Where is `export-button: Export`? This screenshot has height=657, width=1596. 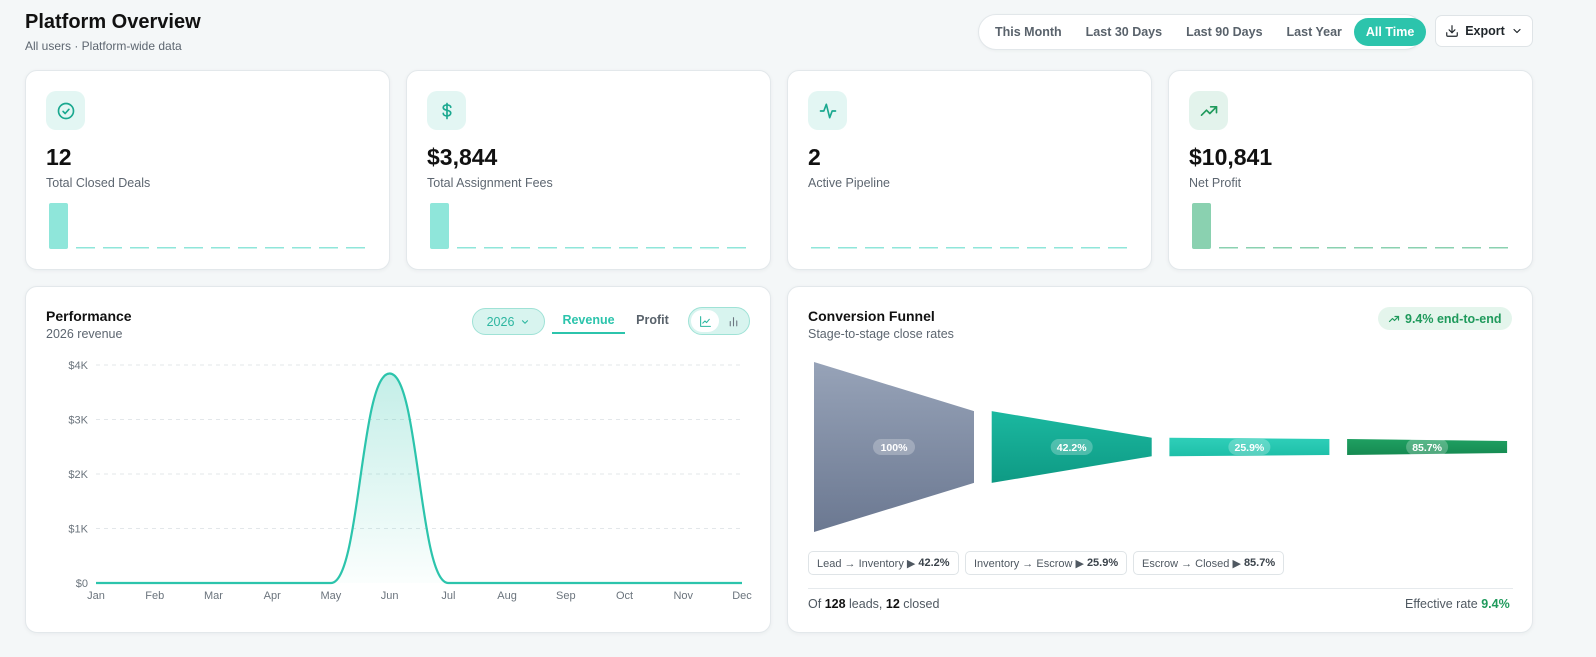
export-button: Export is located at coordinates (1484, 31).